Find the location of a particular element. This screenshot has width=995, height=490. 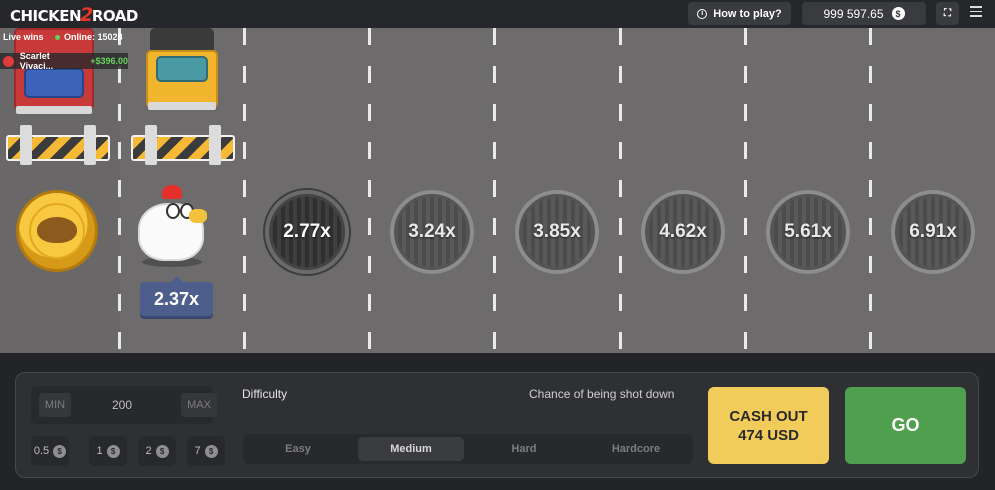

fullscreen-icon: ⛶ is located at coordinates (947, 13).